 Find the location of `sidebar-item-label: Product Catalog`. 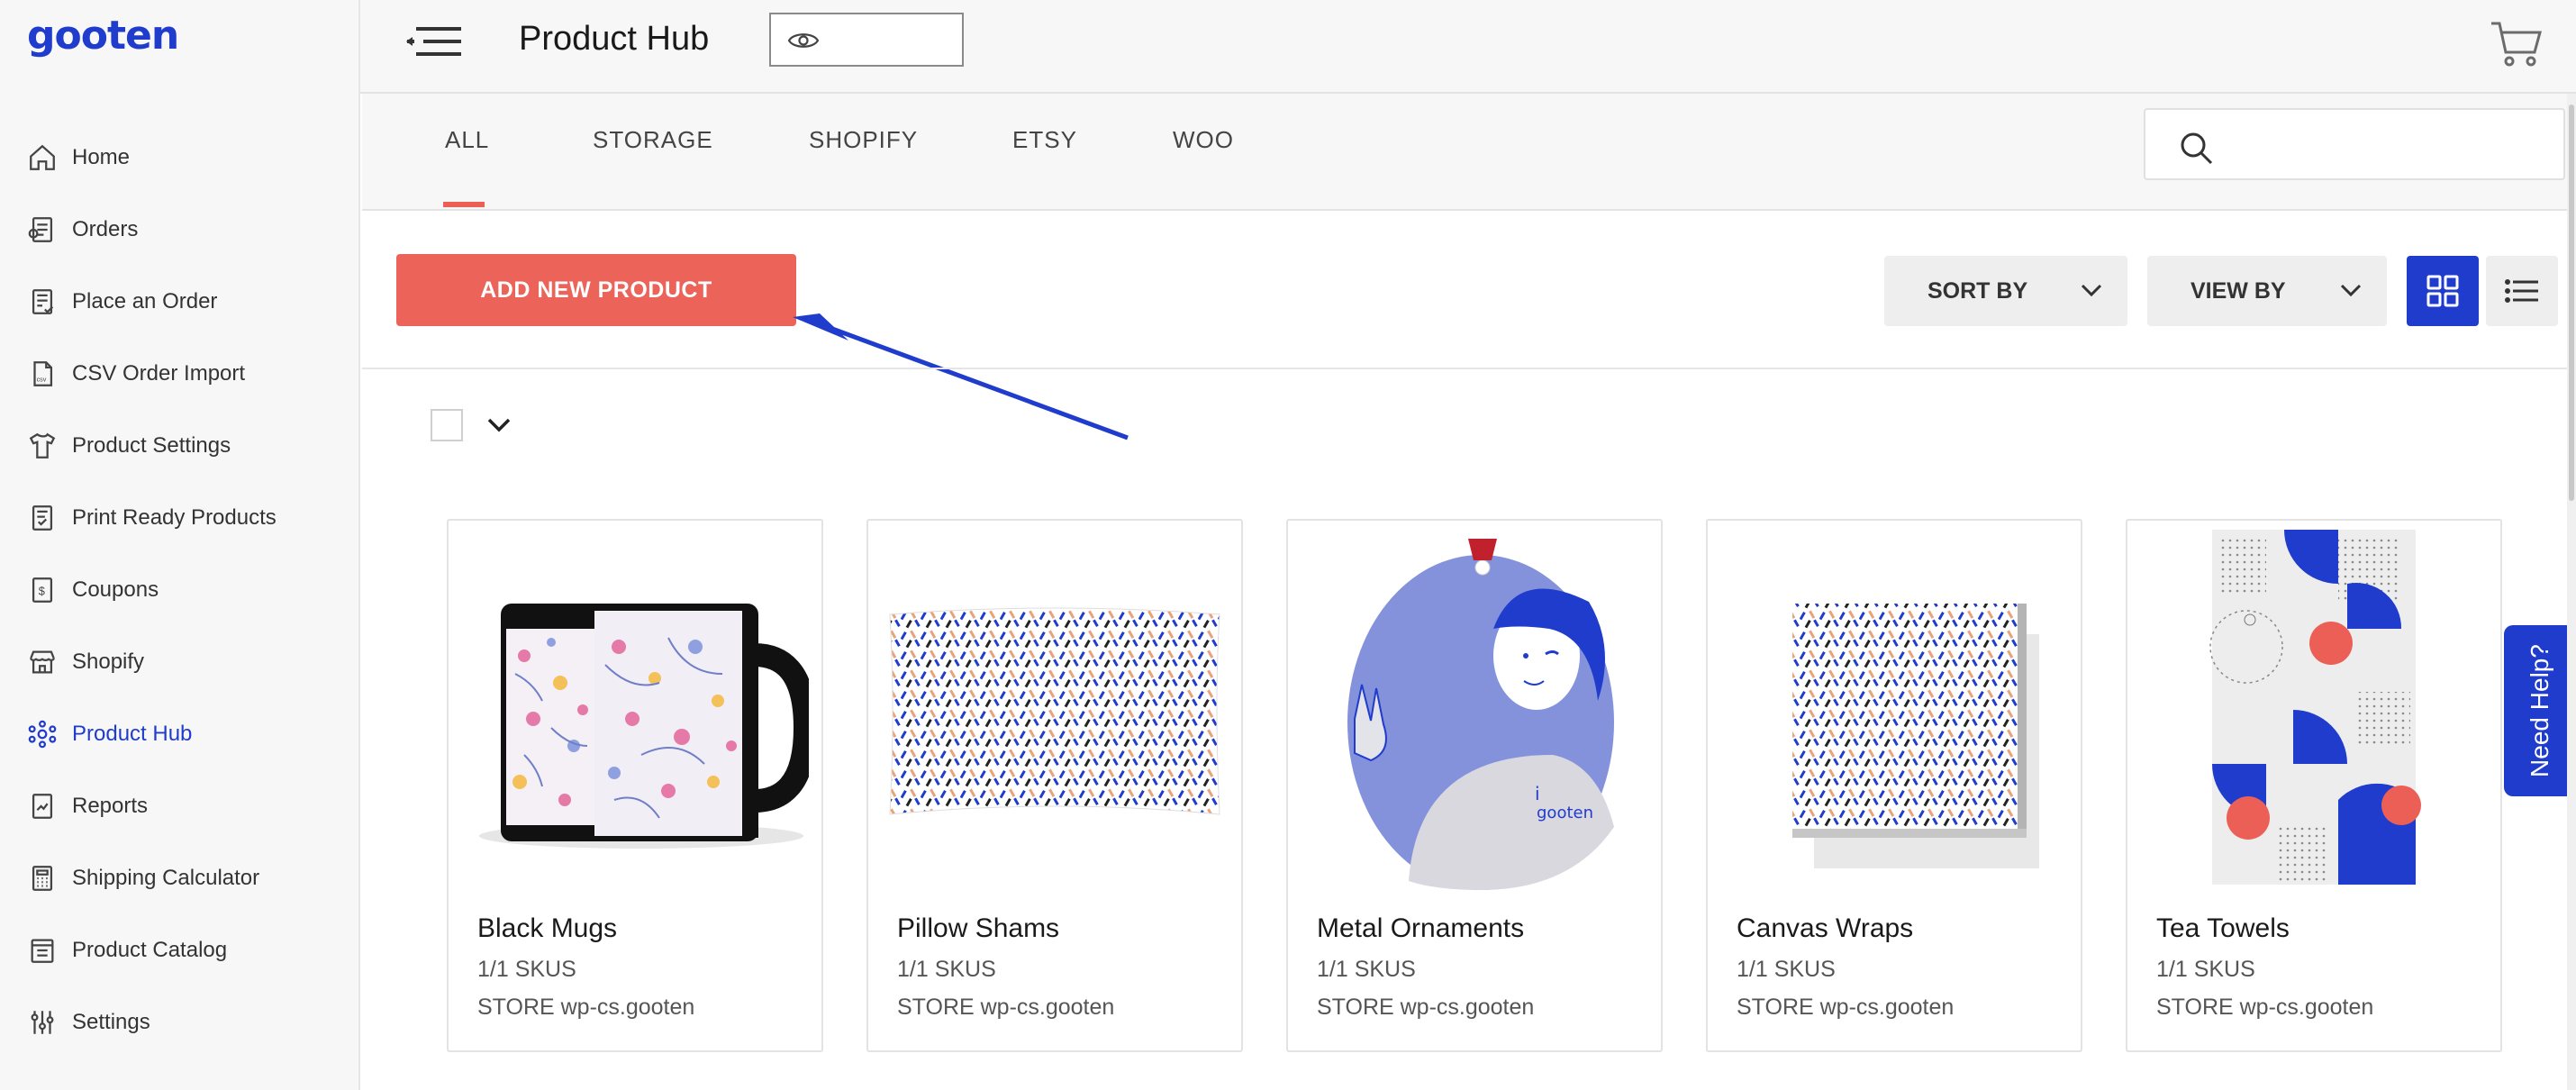

sidebar-item-label: Product Catalog is located at coordinates (150, 950).